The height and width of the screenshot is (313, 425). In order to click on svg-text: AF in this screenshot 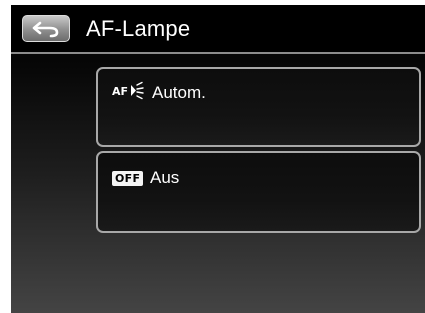, I will do `click(120, 91)`.